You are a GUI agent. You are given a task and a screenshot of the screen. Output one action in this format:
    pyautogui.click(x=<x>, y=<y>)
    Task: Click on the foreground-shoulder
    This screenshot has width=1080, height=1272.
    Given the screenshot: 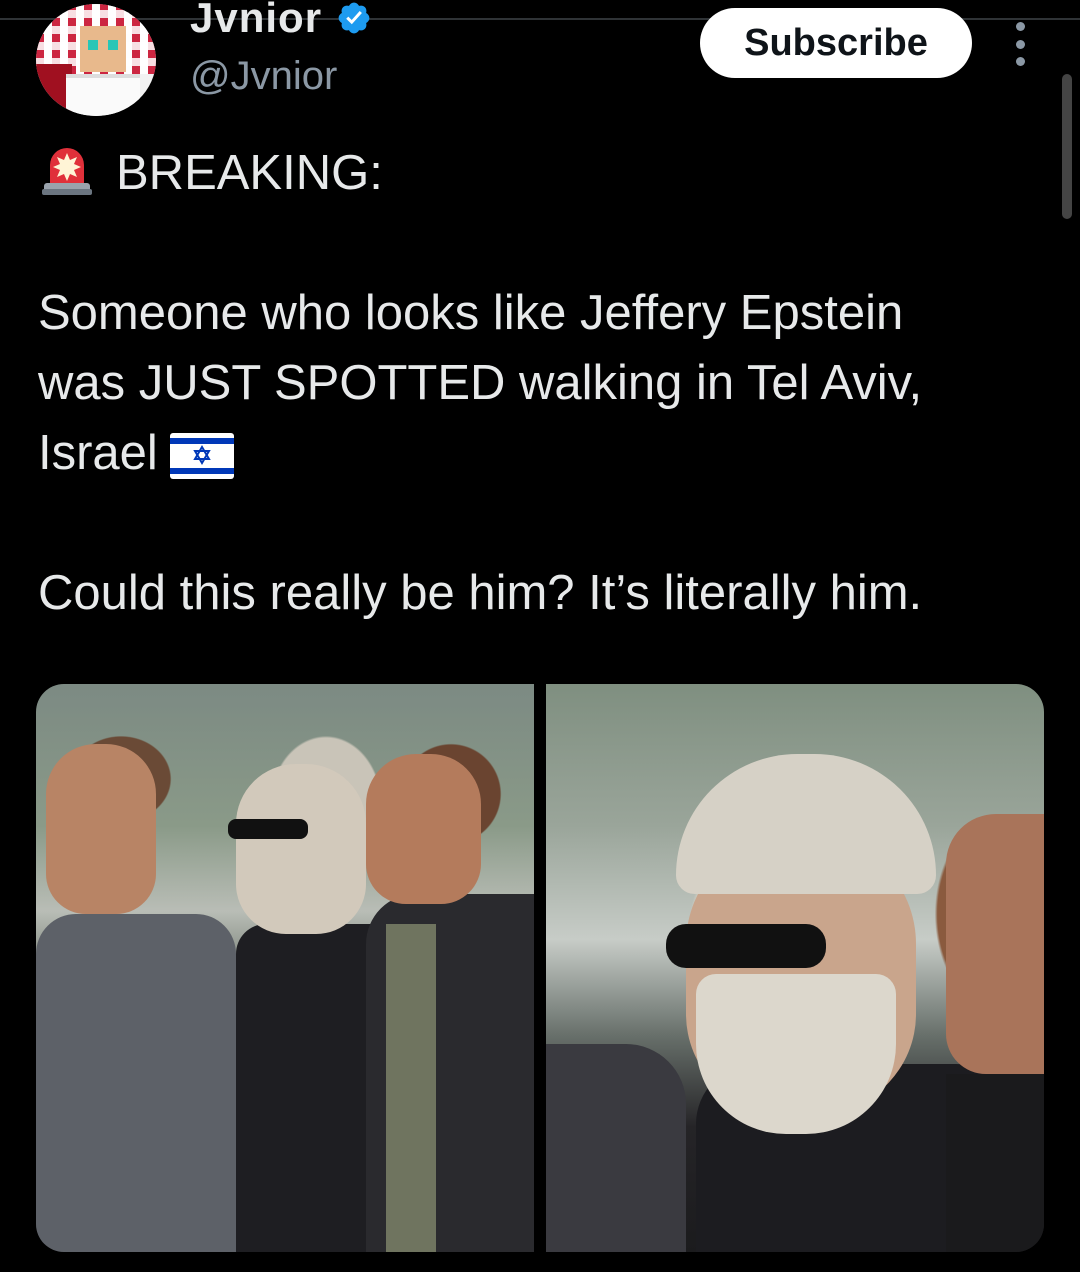 What is the action you would take?
    pyautogui.click(x=616, y=1148)
    